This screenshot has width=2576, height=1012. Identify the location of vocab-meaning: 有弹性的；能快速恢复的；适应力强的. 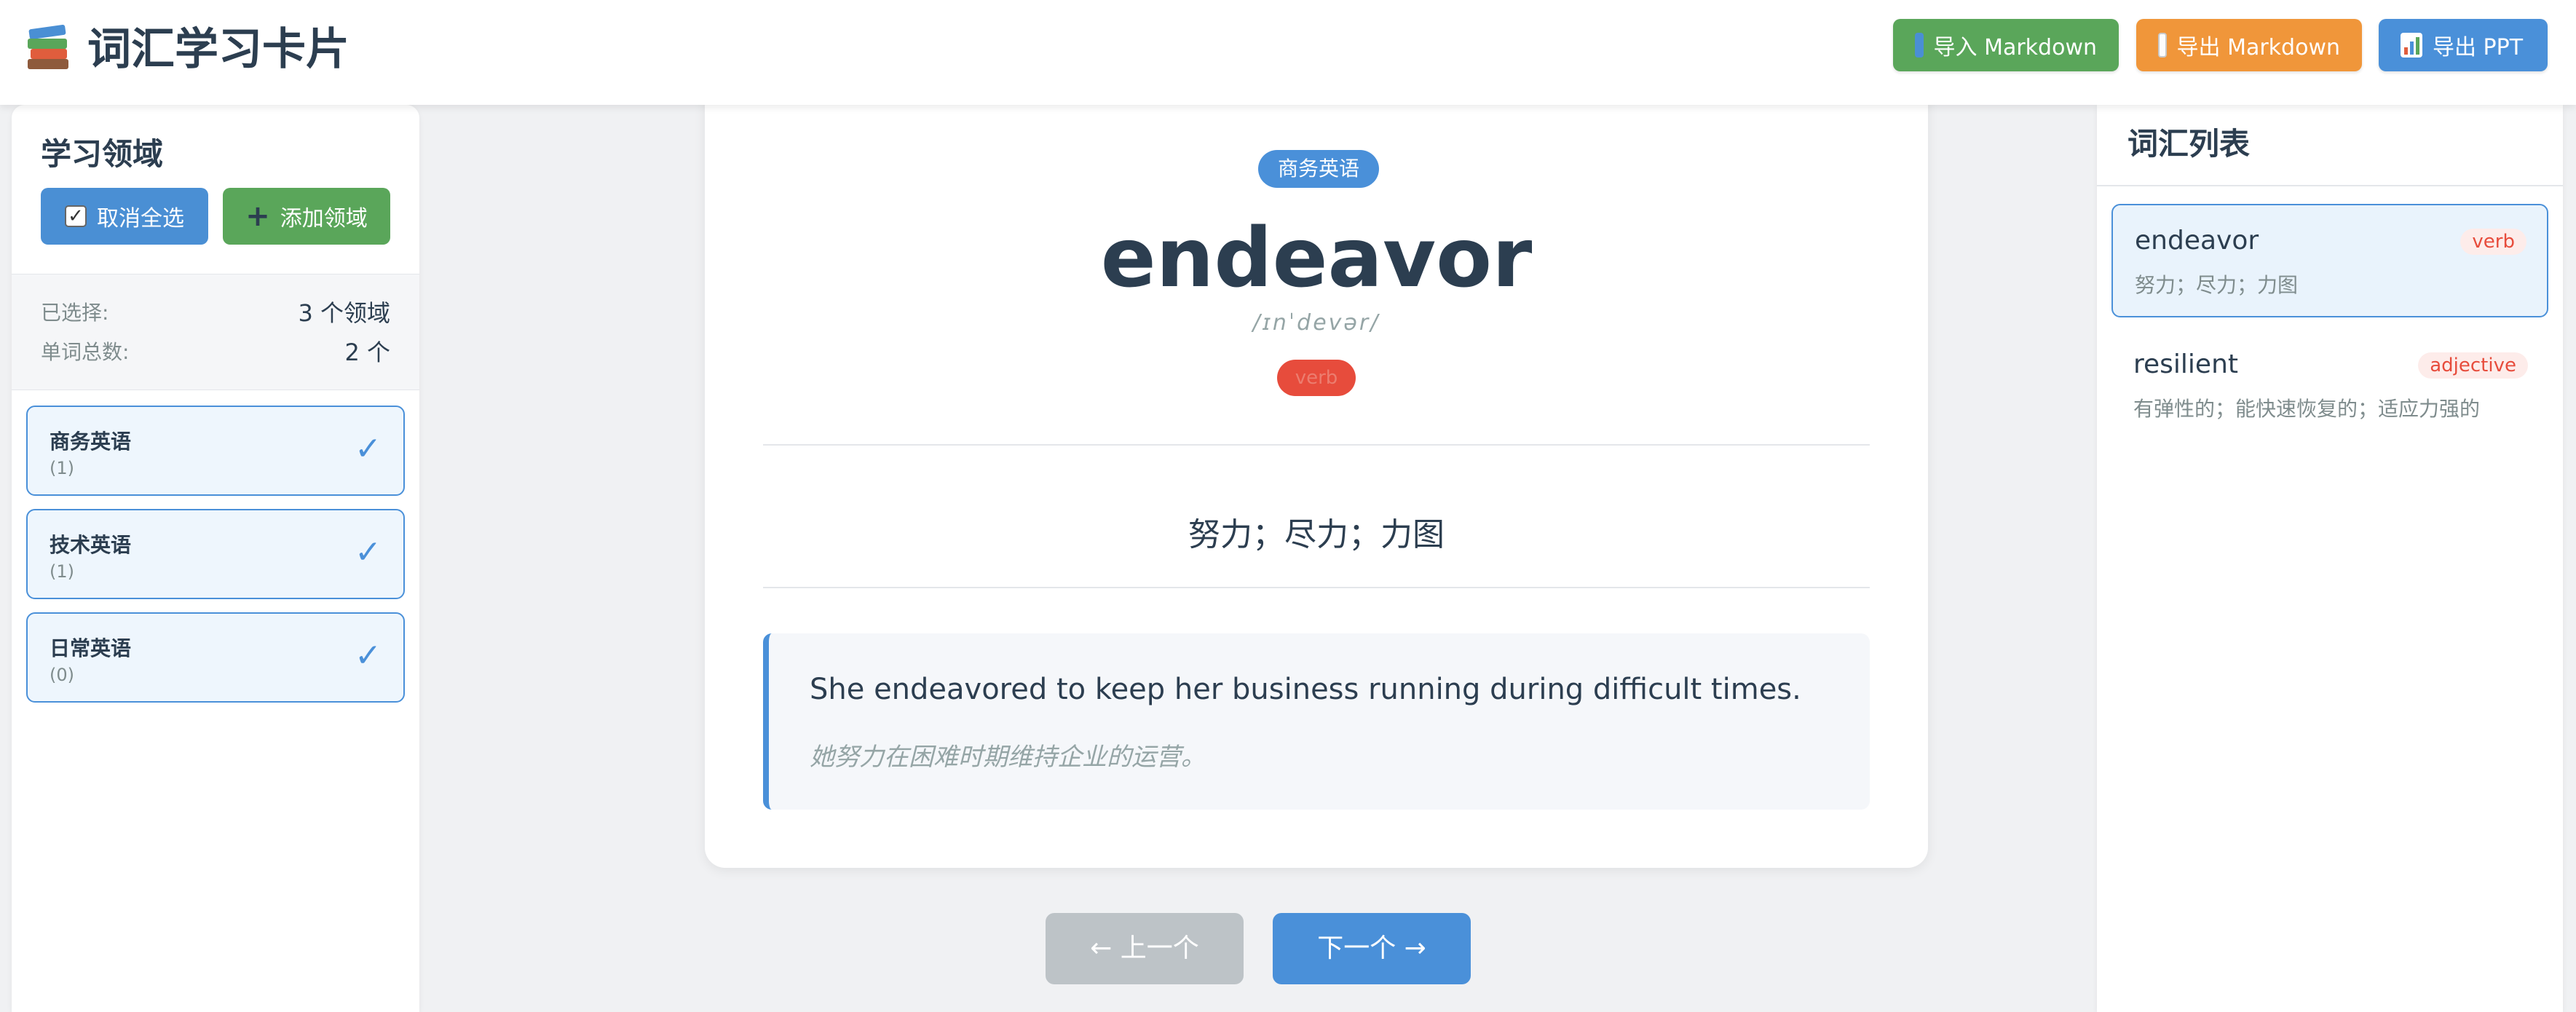
(2307, 409).